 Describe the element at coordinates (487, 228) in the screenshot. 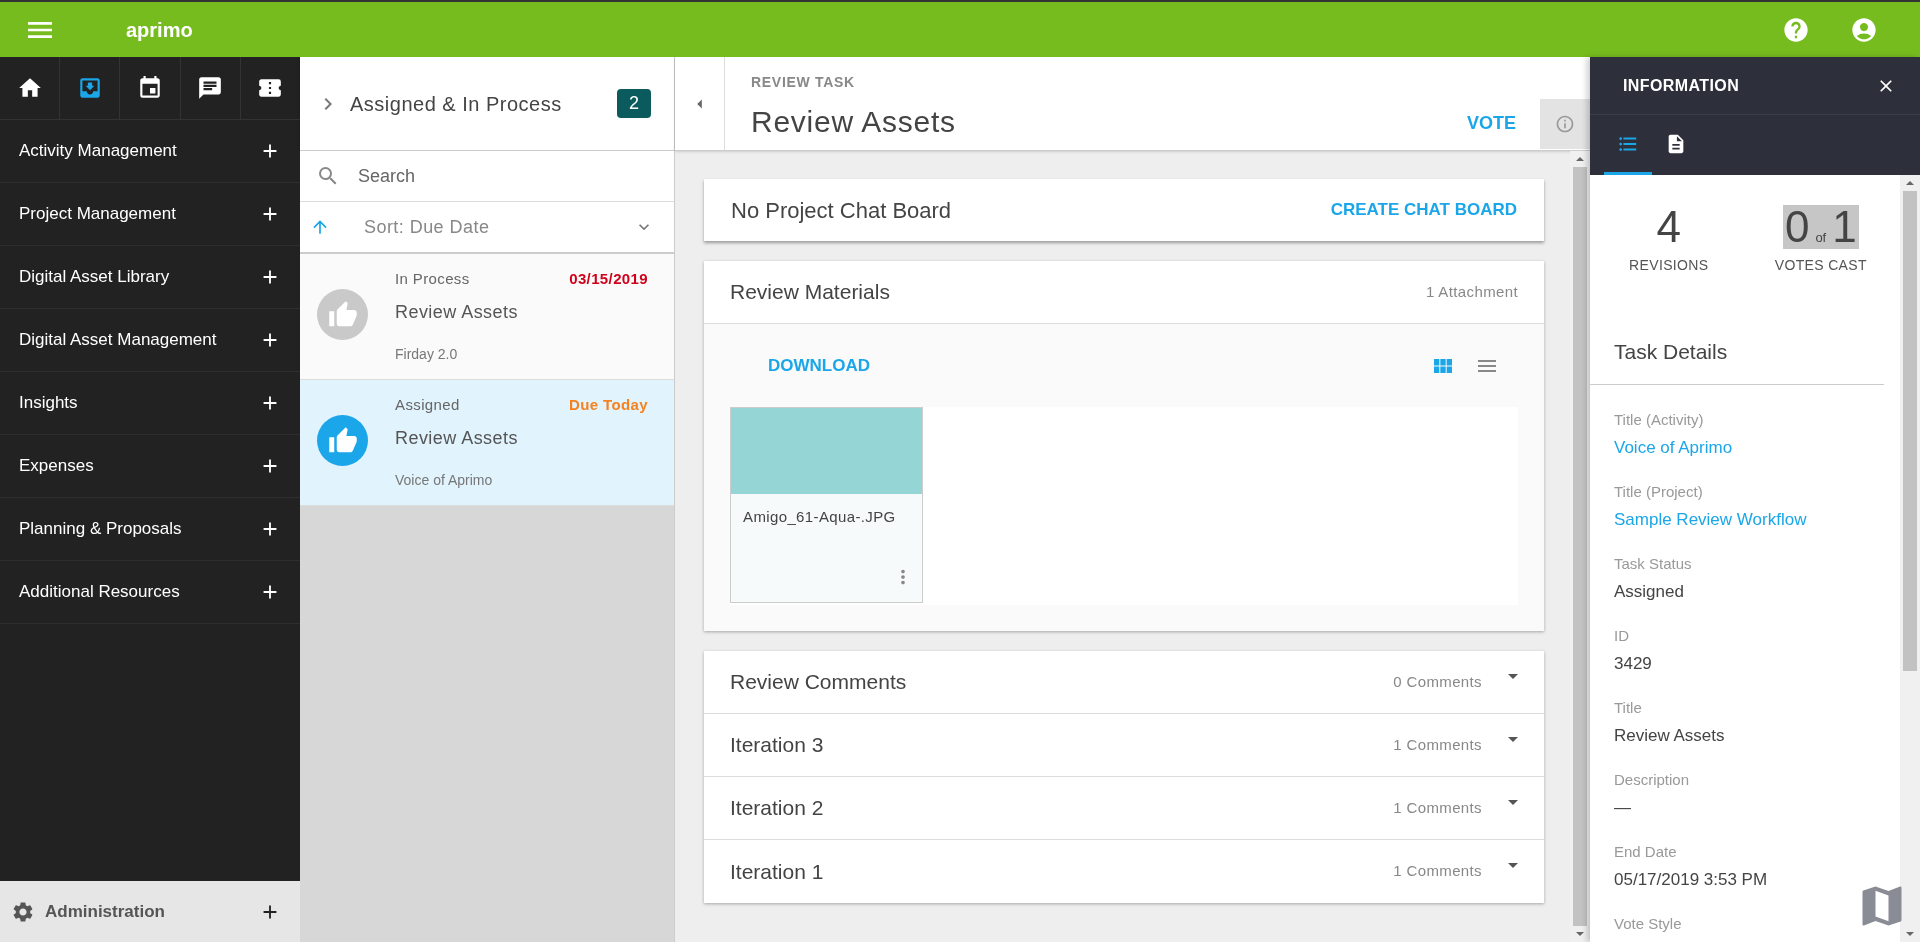

I see `sort-dropdown: Sort: Due Date` at that location.